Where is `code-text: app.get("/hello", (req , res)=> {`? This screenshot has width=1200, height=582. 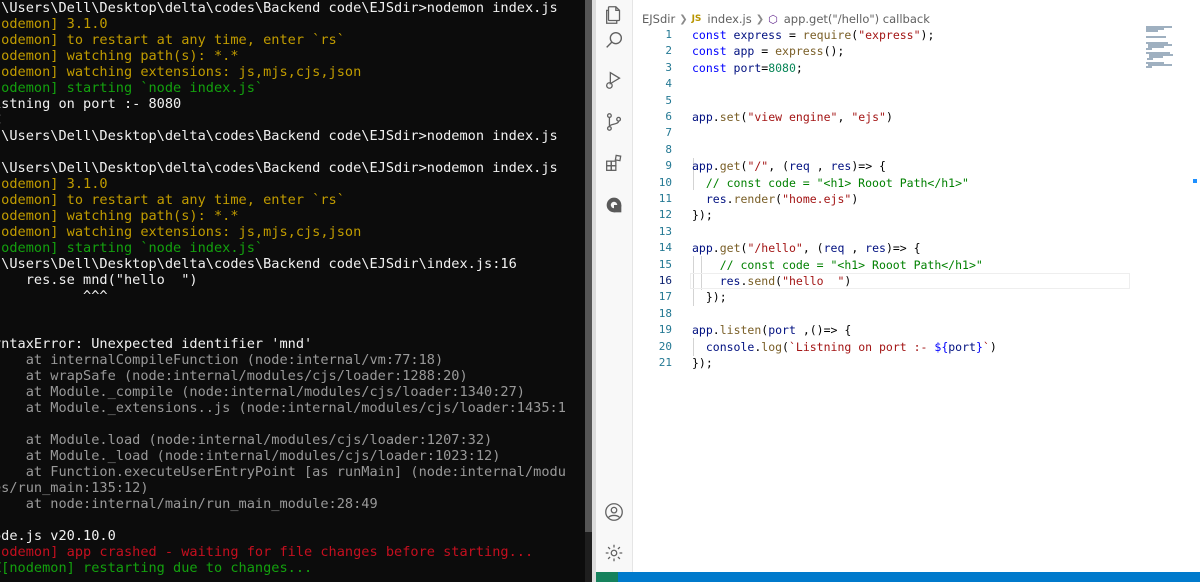 code-text: app.get("/hello", (req , res)=> { is located at coordinates (806, 248).